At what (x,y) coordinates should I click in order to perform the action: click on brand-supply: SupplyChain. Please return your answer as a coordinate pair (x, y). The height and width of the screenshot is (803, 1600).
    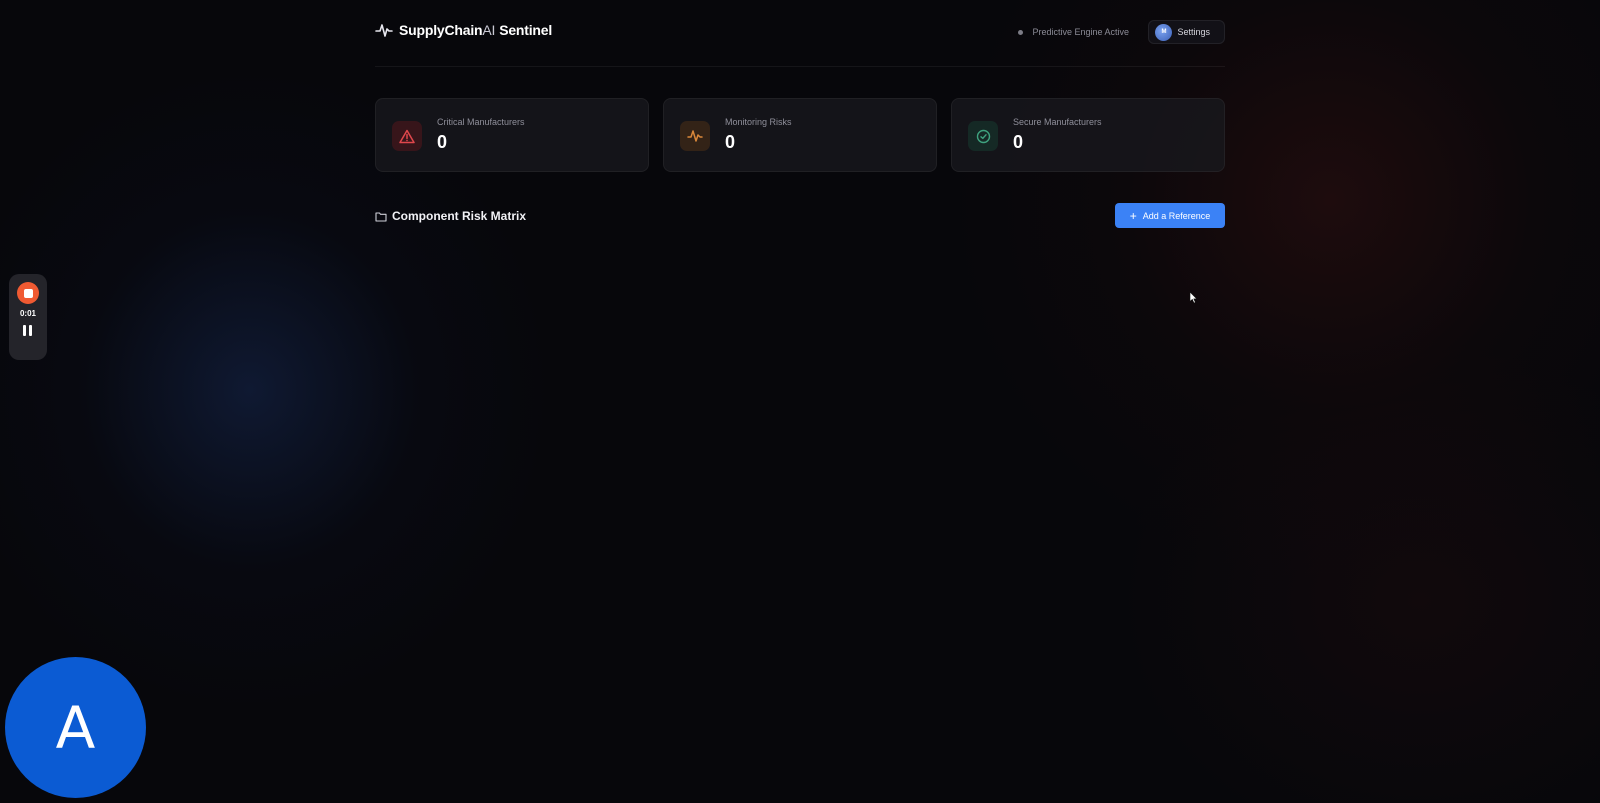
    Looking at the image, I should click on (441, 30).